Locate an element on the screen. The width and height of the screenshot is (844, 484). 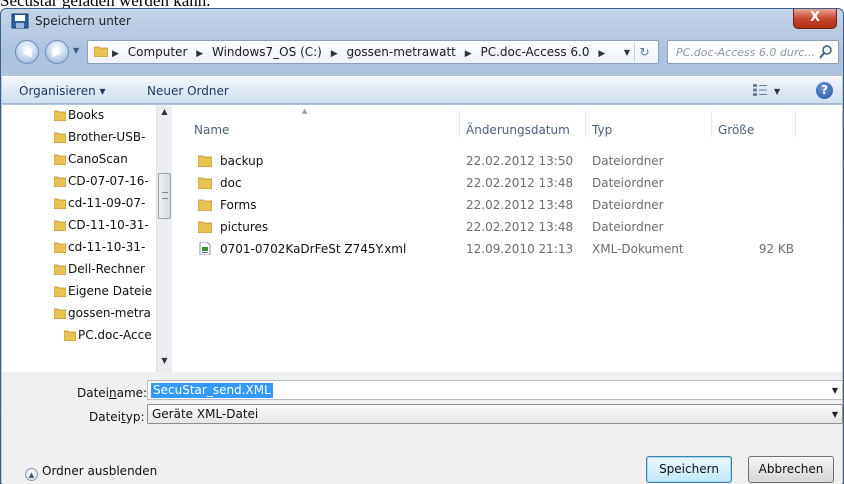
scroll-down-icon: ▼ is located at coordinates (164, 363).